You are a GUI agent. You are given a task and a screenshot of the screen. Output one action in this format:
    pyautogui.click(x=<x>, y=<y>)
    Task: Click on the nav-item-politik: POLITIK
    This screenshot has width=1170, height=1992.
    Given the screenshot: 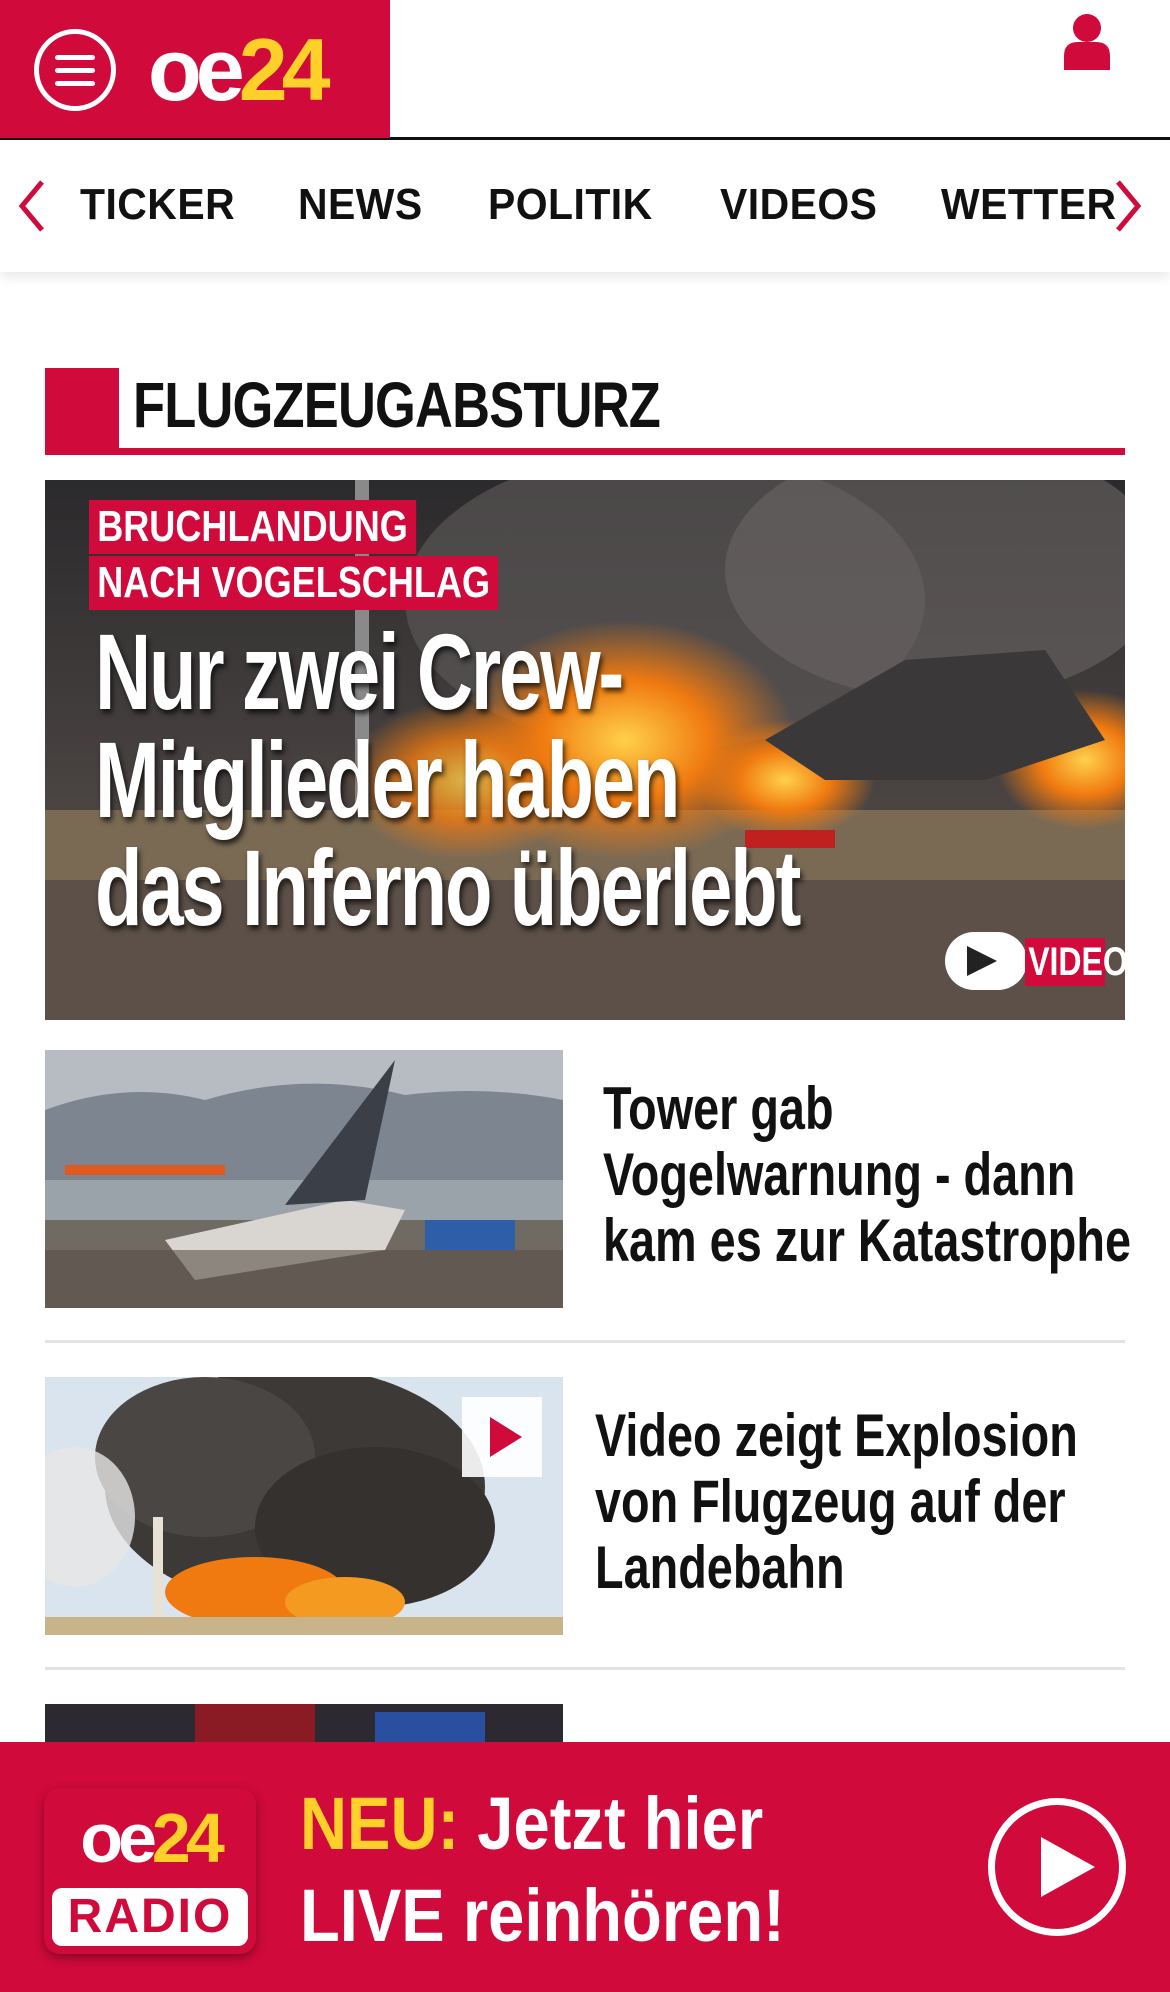 What is the action you would take?
    pyautogui.click(x=570, y=205)
    